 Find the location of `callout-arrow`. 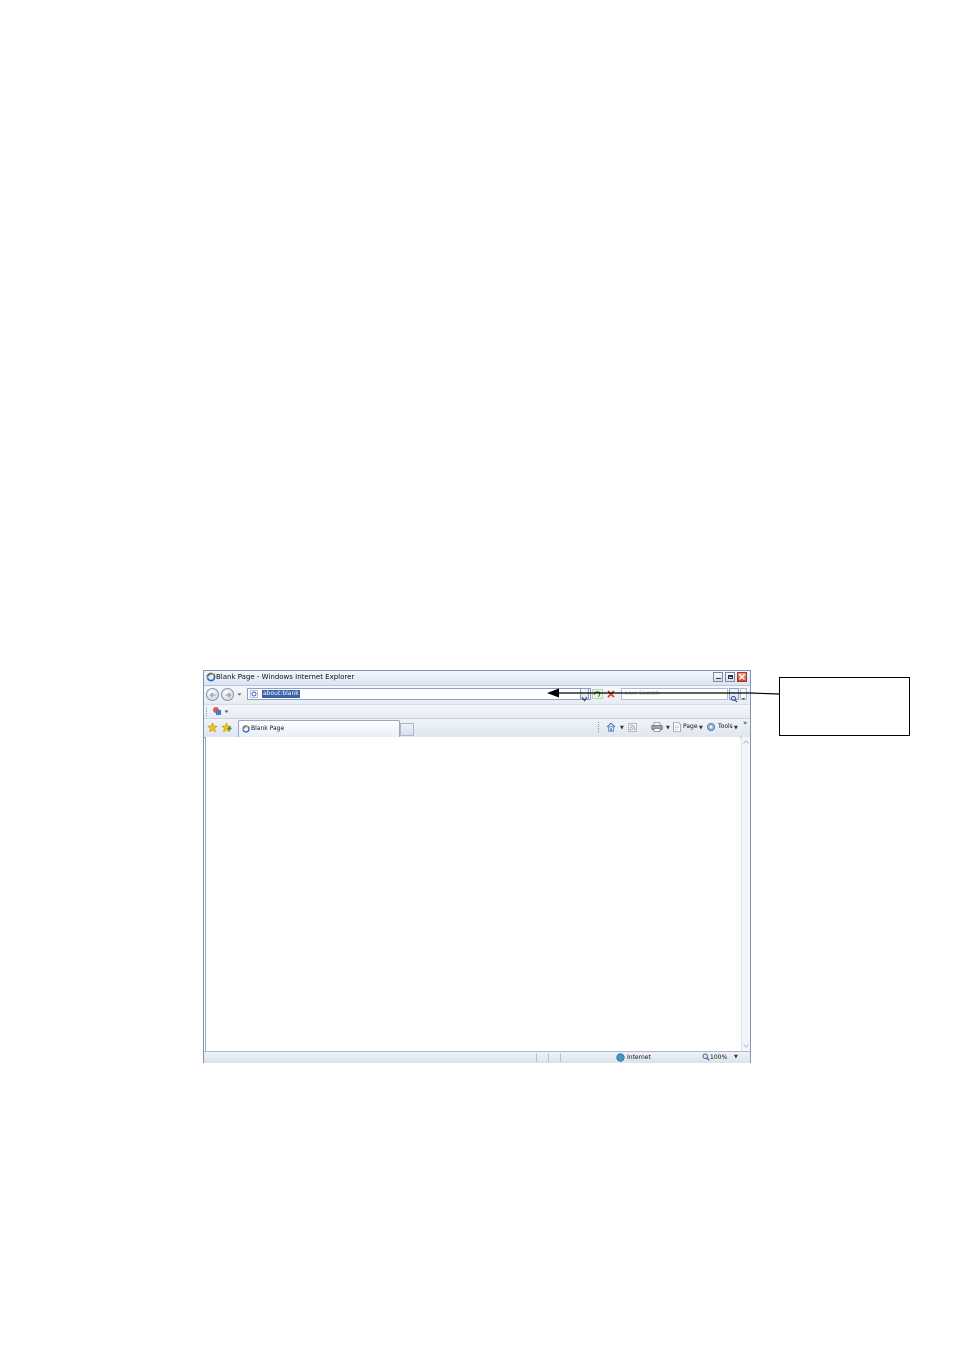

callout-arrow is located at coordinates (663, 693).